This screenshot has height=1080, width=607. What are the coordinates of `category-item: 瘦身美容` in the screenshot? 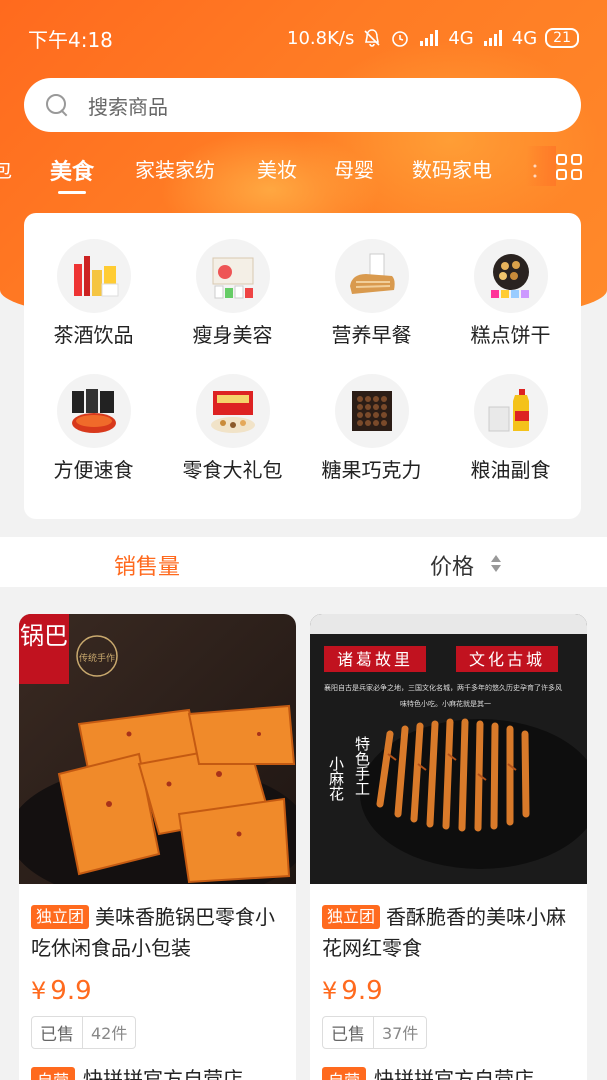 It's located at (232, 293).